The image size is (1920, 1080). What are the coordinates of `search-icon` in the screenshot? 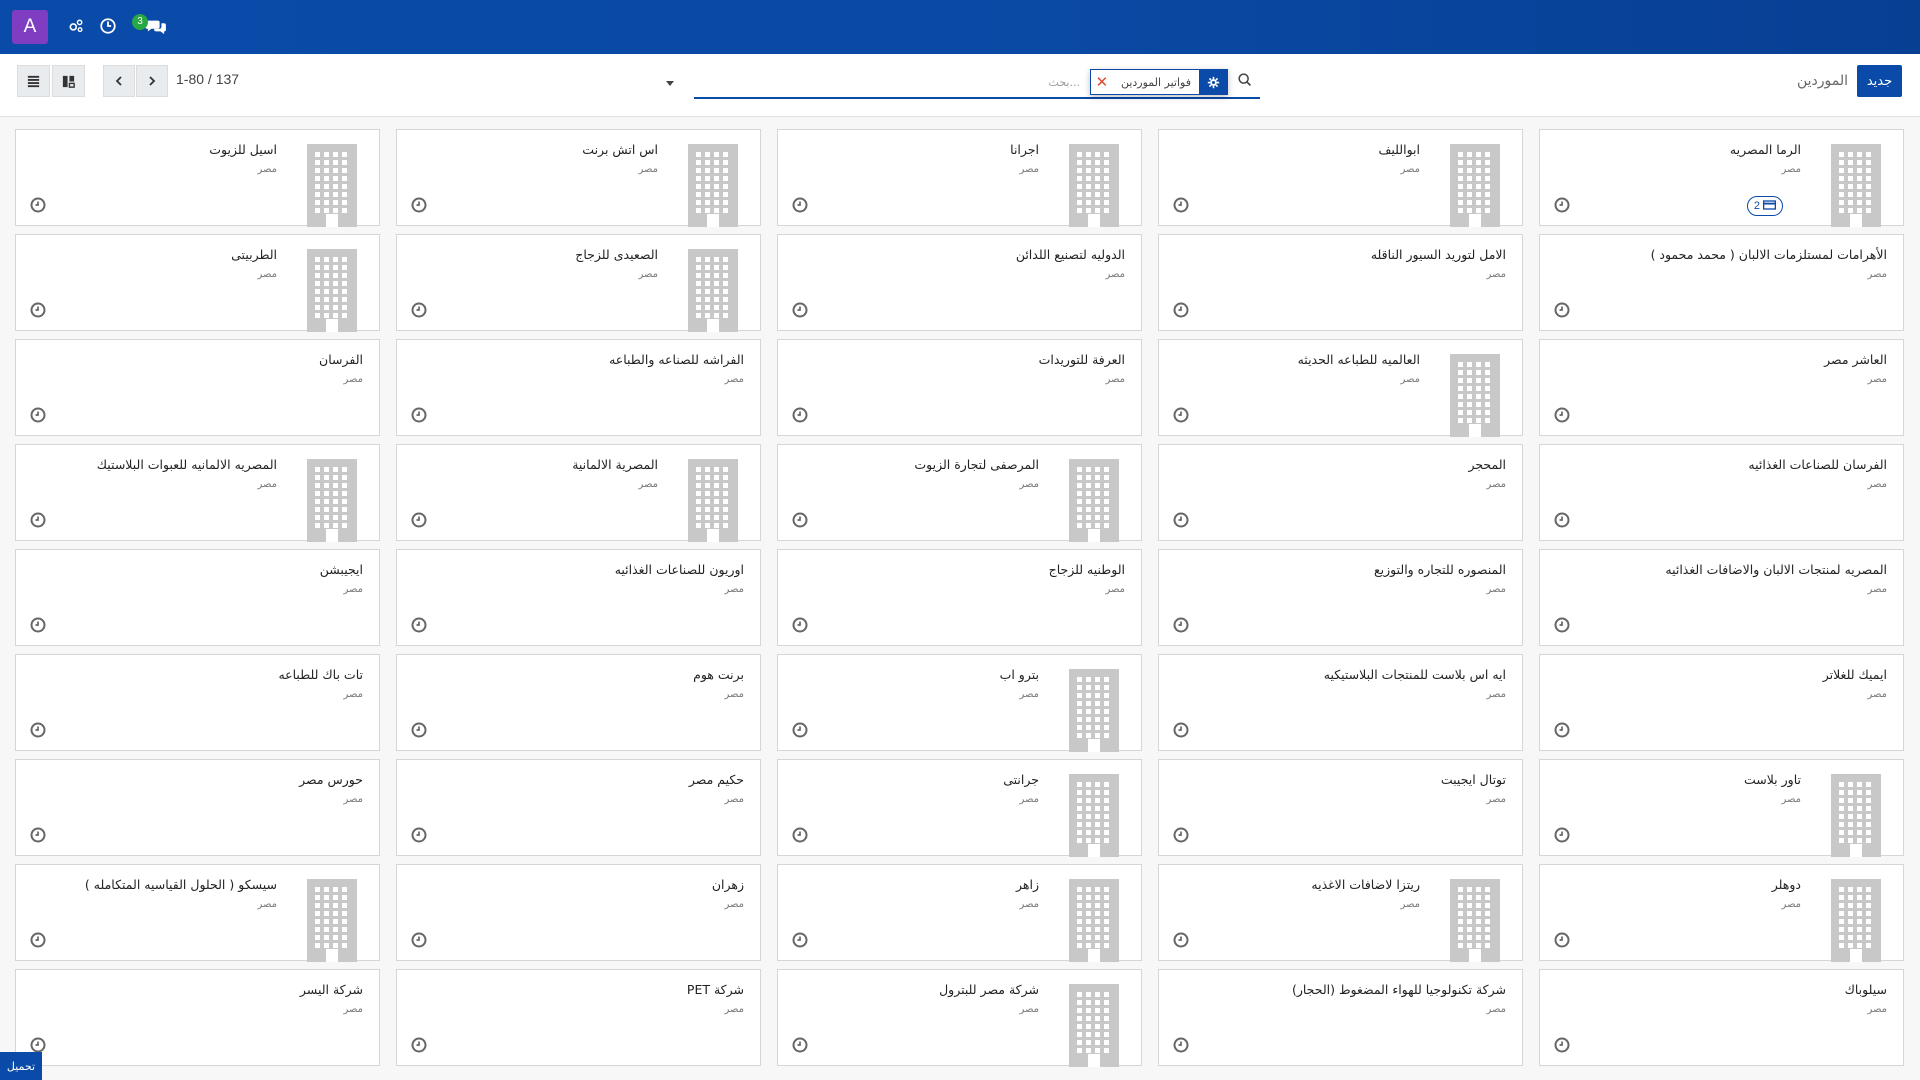 It's located at (1246, 81).